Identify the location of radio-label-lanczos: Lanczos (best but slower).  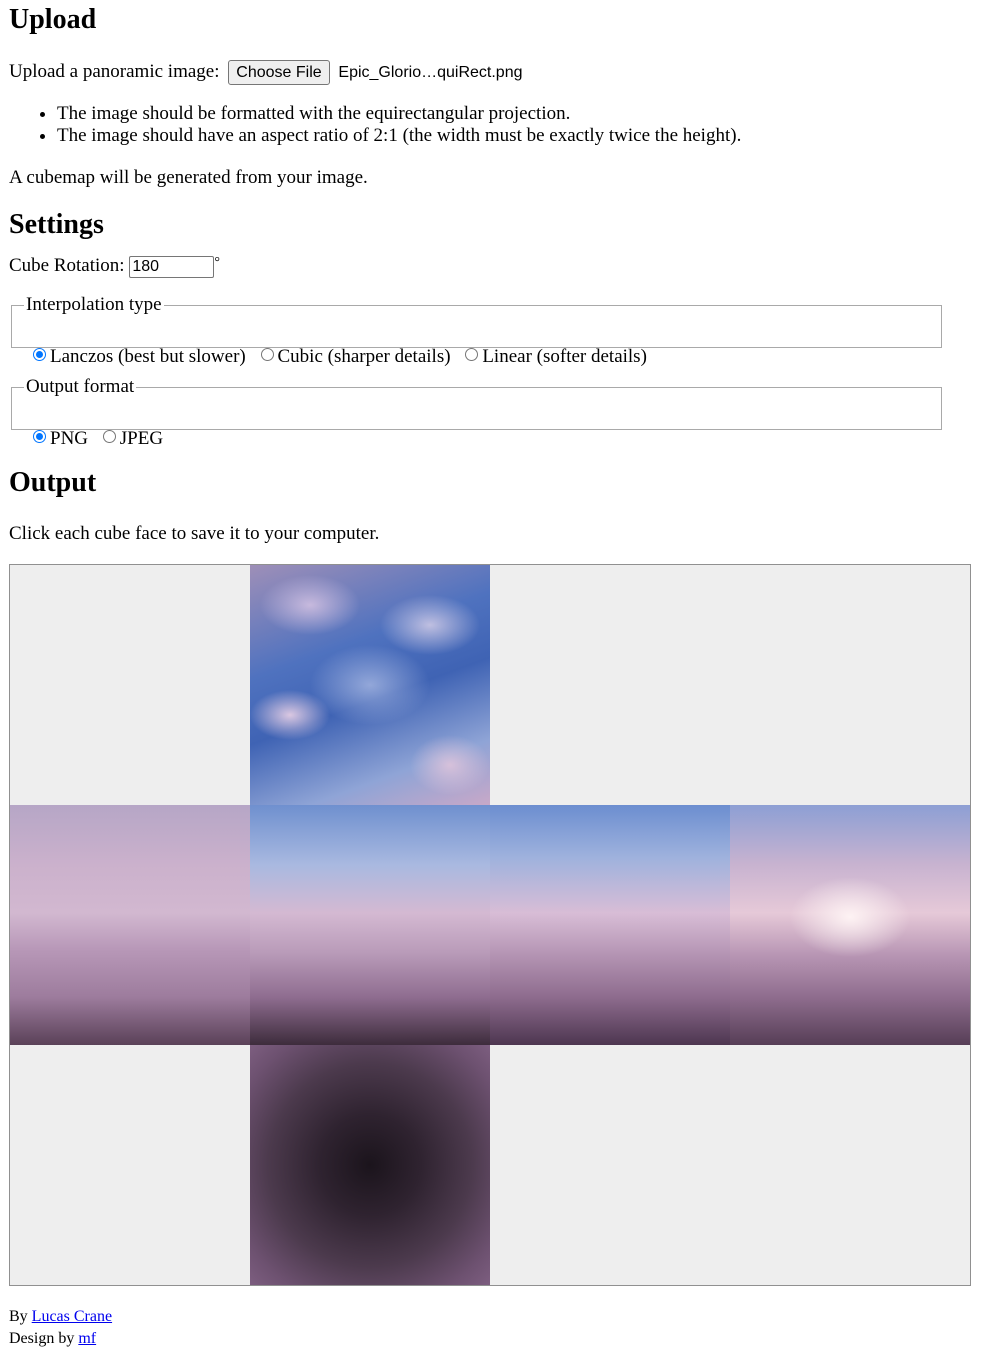
(148, 356).